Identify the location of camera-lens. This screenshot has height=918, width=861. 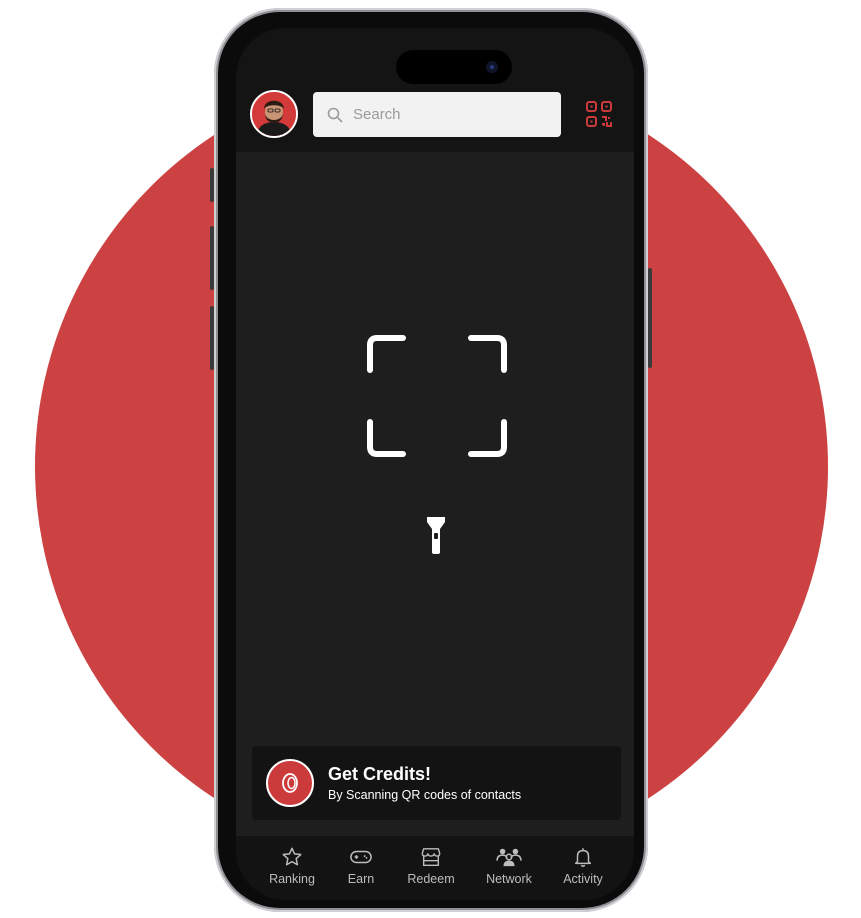
(492, 67).